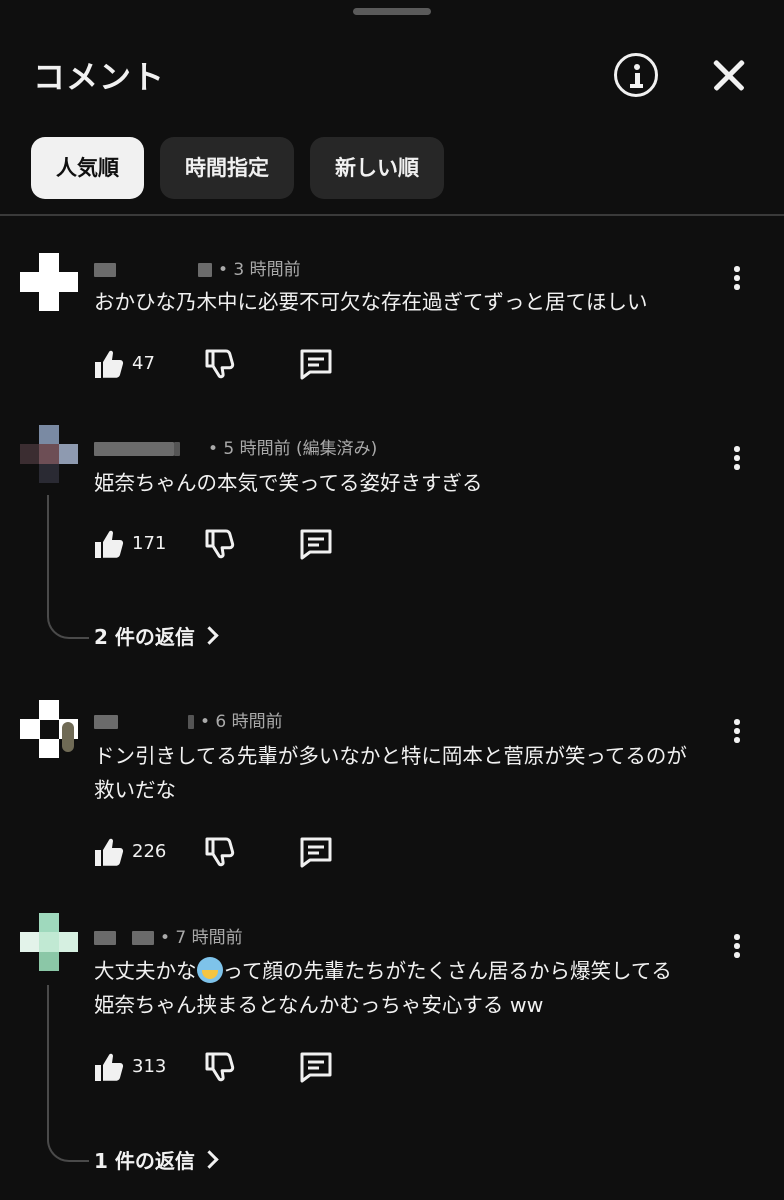 Image resolution: width=784 pixels, height=1200 pixels. What do you see at coordinates (371, 302) in the screenshot?
I see `comment-text: おかひな乃木中に必要不可欠な存在過ぎてずっと居てほしい` at bounding box center [371, 302].